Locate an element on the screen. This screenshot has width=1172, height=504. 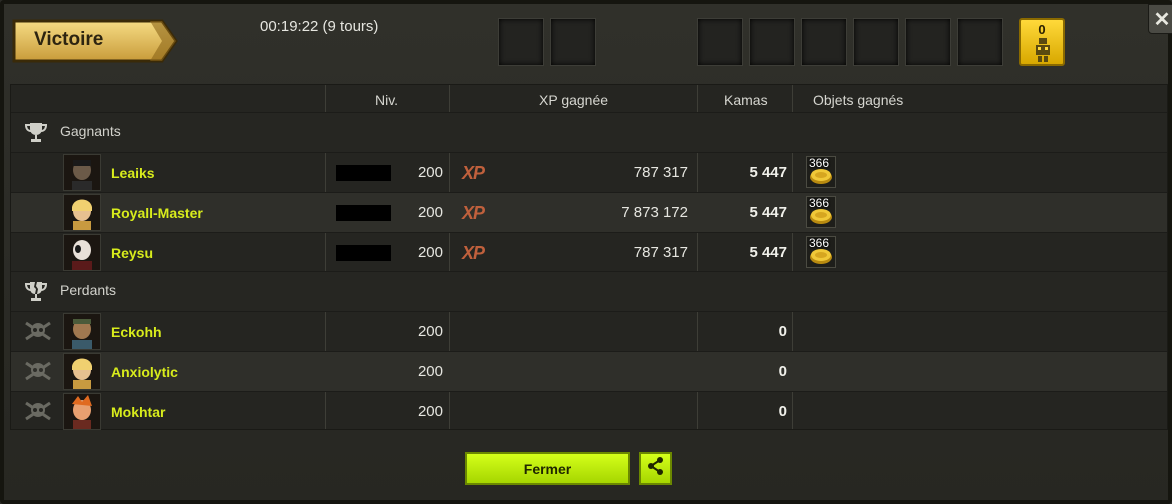
fight-duration: 00:19:22 (9 tours) is located at coordinates (319, 26).